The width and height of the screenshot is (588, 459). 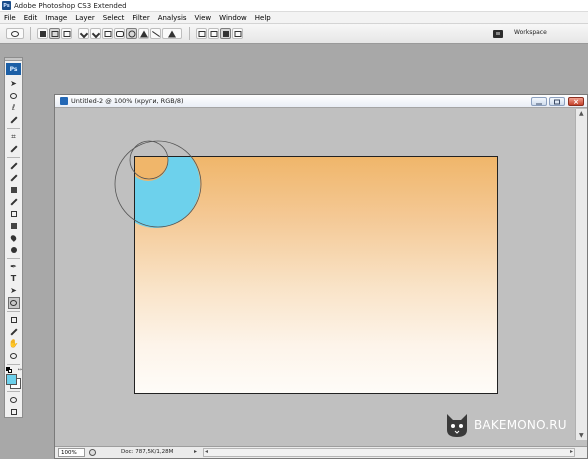 What do you see at coordinates (571, 451) in the screenshot?
I see `scroll-right-icon: ▸` at bounding box center [571, 451].